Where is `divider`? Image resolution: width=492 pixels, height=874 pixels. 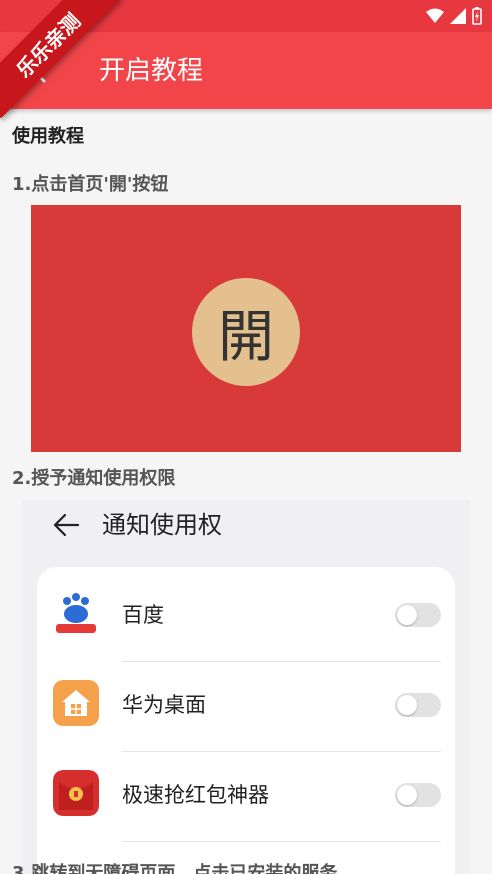 divider is located at coordinates (281, 841).